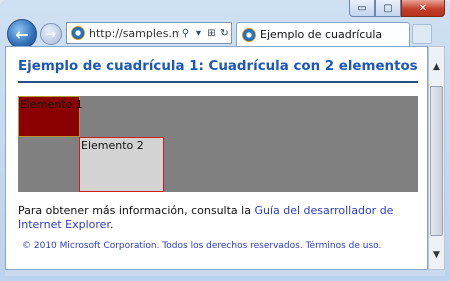 The width and height of the screenshot is (450, 281). What do you see at coordinates (342, 246) in the screenshot?
I see `terms-of-use-link: Términos de uso` at bounding box center [342, 246].